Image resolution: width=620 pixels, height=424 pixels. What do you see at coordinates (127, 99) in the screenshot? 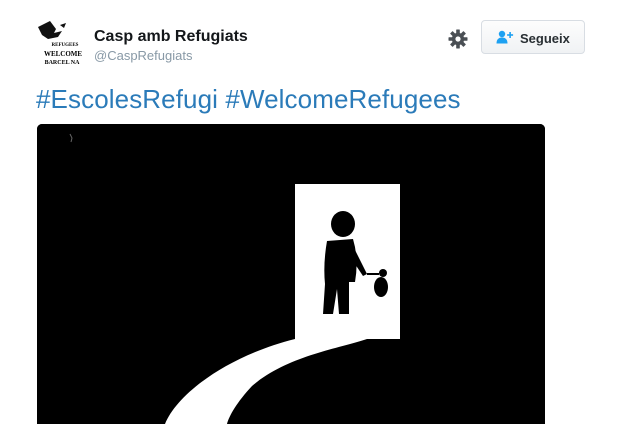
I see `hashtag-link: #EscolesRefugi` at bounding box center [127, 99].